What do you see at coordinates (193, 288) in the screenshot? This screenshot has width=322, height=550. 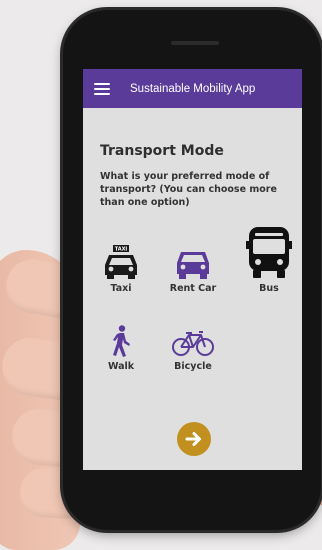 I see `option-label: Rent Car` at bounding box center [193, 288].